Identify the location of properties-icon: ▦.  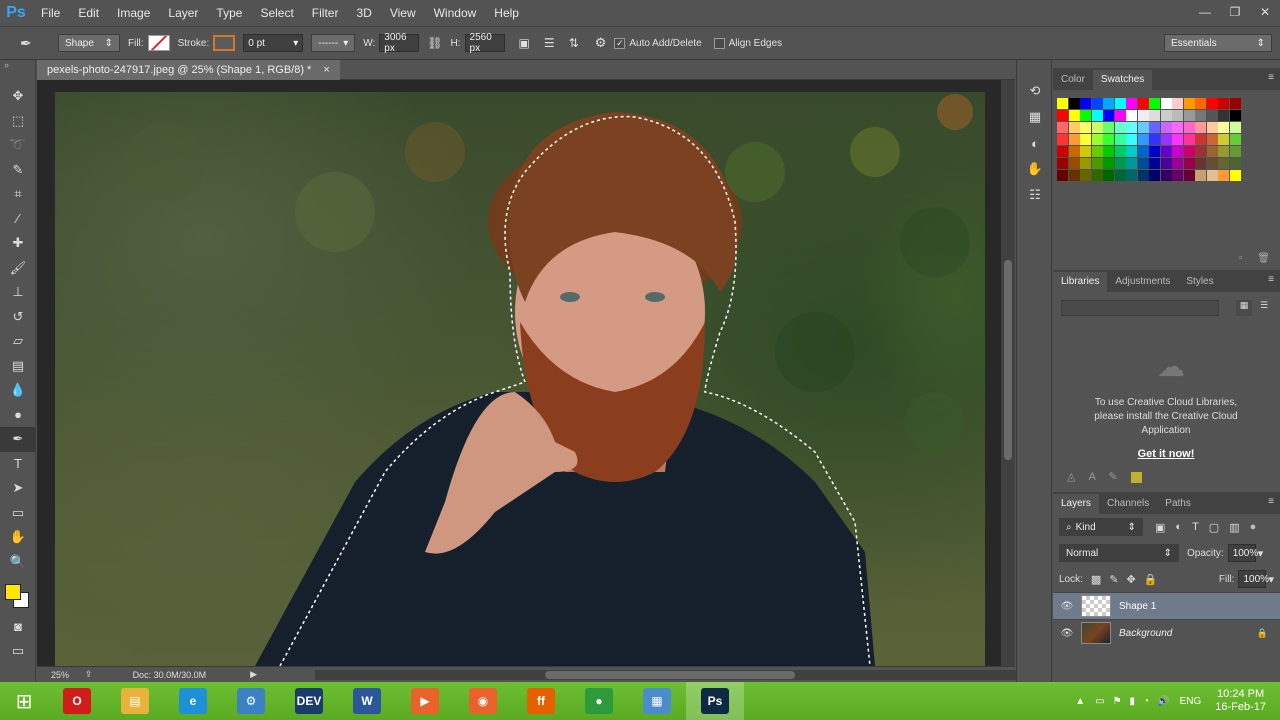
(1035, 117).